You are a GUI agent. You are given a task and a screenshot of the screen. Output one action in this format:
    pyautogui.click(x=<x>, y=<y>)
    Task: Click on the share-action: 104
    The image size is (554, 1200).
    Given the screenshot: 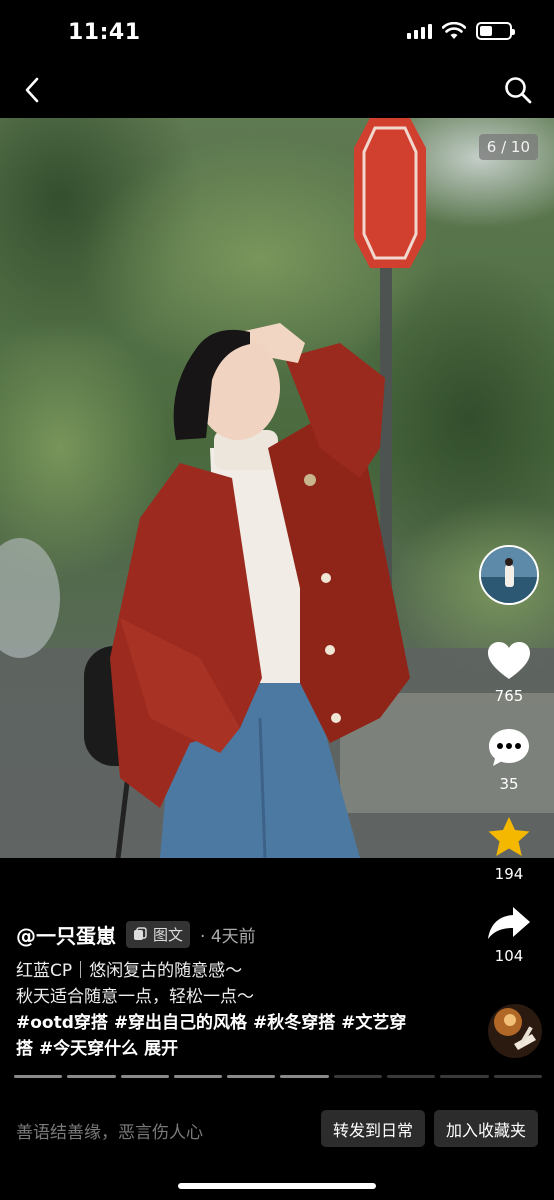 What is the action you would take?
    pyautogui.click(x=509, y=935)
    